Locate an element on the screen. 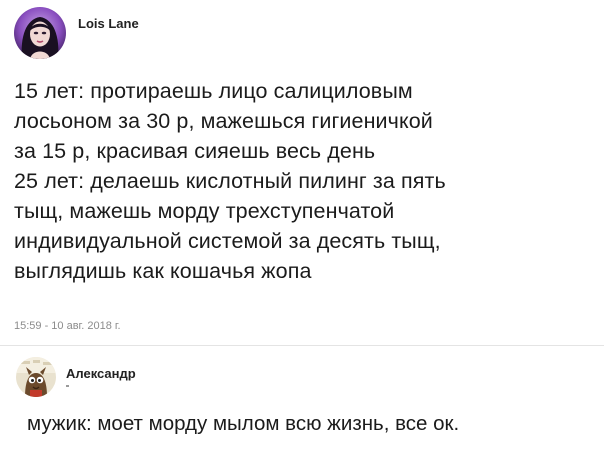 This screenshot has width=604, height=451. commenter-avatar is located at coordinates (36, 377).